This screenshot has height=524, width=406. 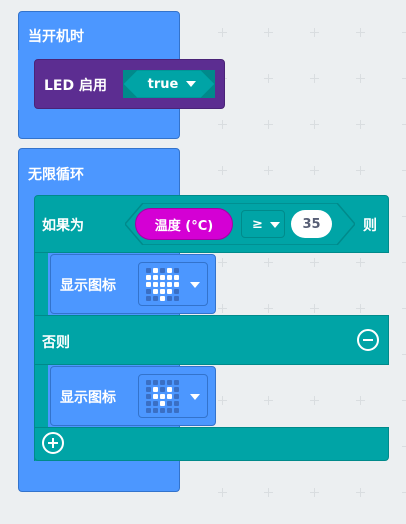 What do you see at coordinates (257, 224) in the screenshot?
I see `operator-text: ≥` at bounding box center [257, 224].